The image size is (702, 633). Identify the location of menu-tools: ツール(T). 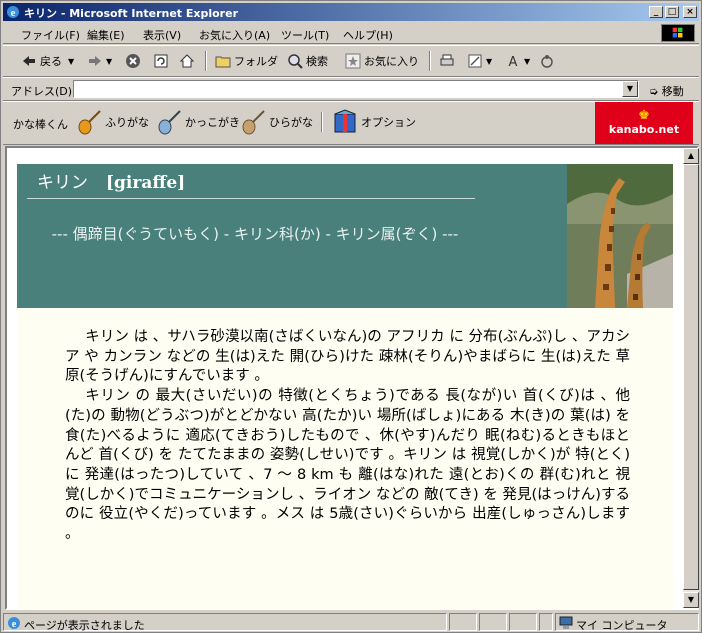
(305, 35).